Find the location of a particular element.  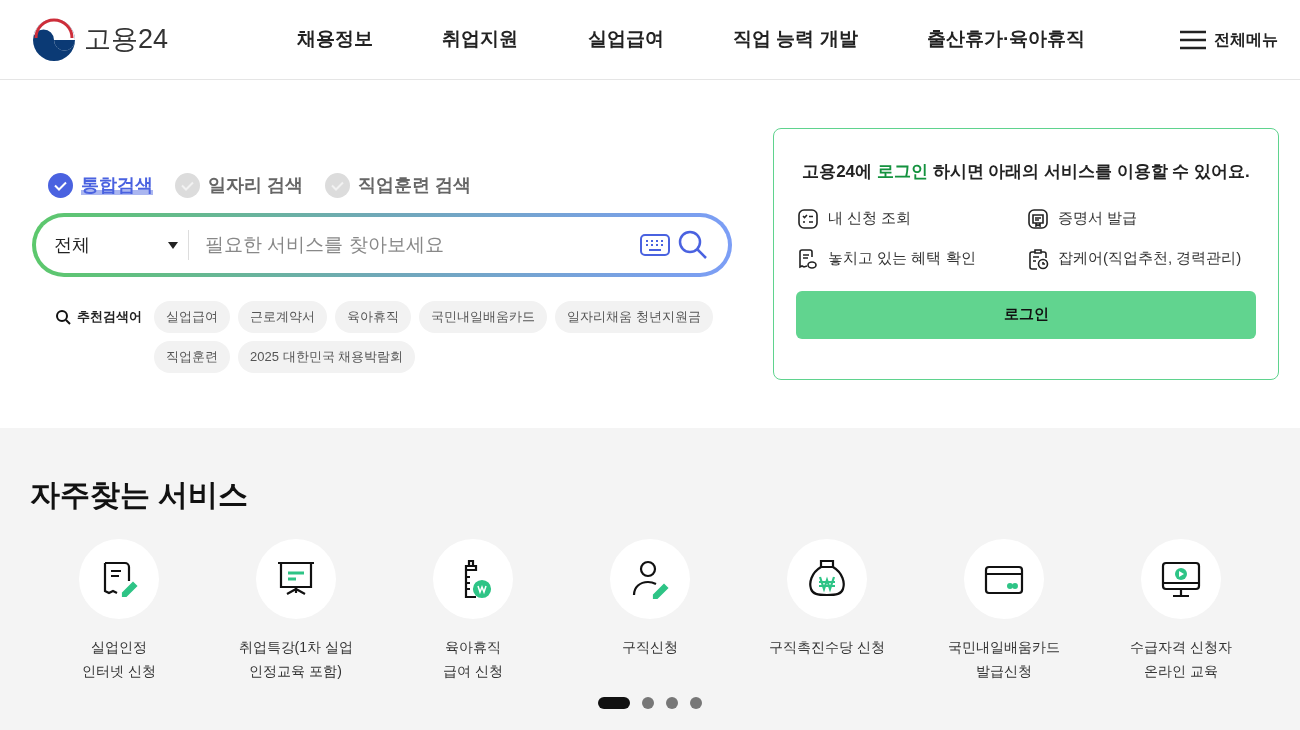

service-link: 국민내일배움카드 발급신청 is located at coordinates (1004, 659).